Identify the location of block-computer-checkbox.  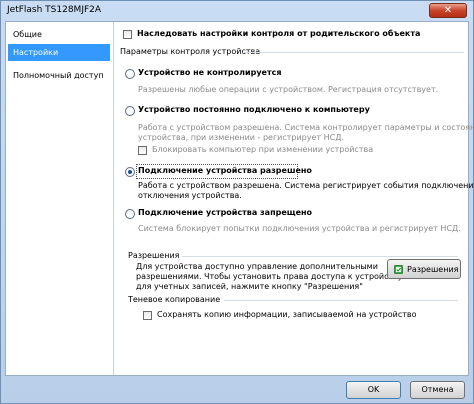
(142, 150).